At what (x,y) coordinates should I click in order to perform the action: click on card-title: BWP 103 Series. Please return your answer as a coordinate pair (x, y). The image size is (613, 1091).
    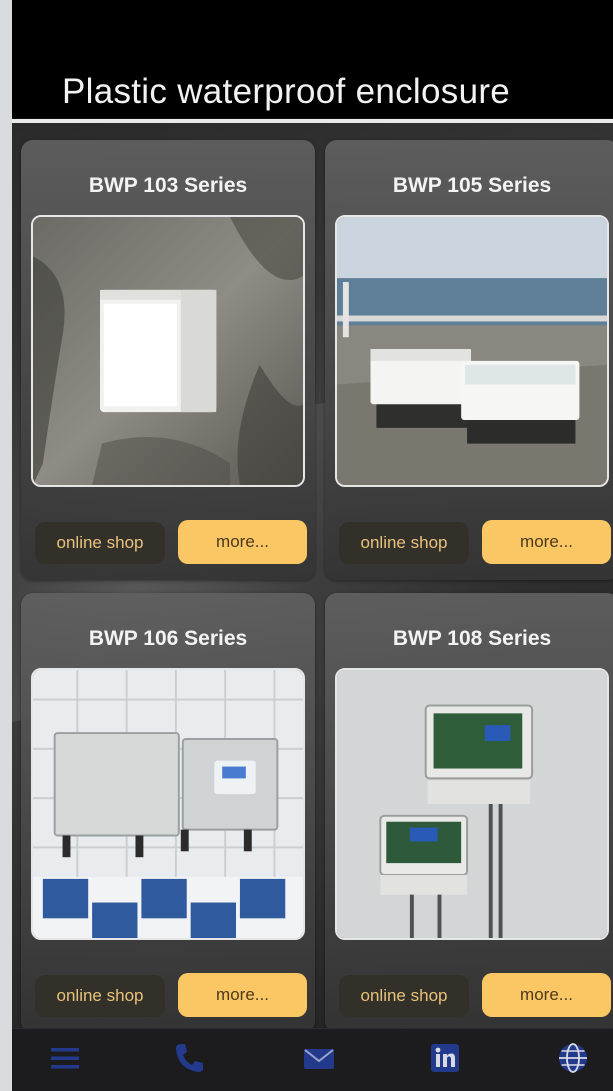
    Looking at the image, I should click on (168, 185).